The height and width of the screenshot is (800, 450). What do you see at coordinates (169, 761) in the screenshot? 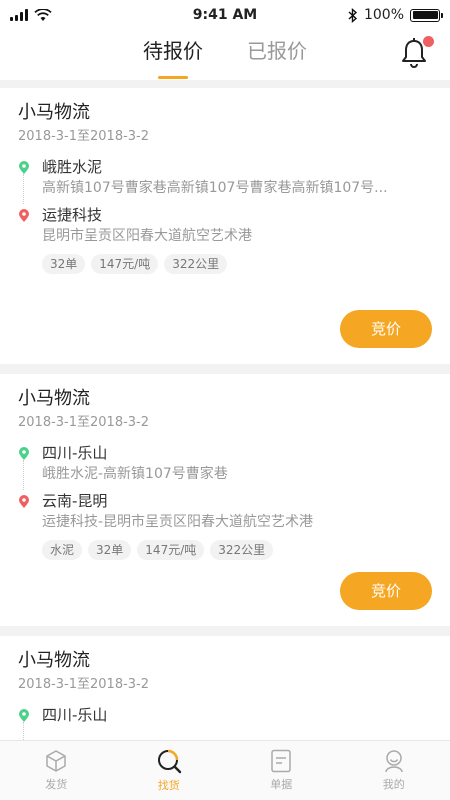
I see `search-icon` at bounding box center [169, 761].